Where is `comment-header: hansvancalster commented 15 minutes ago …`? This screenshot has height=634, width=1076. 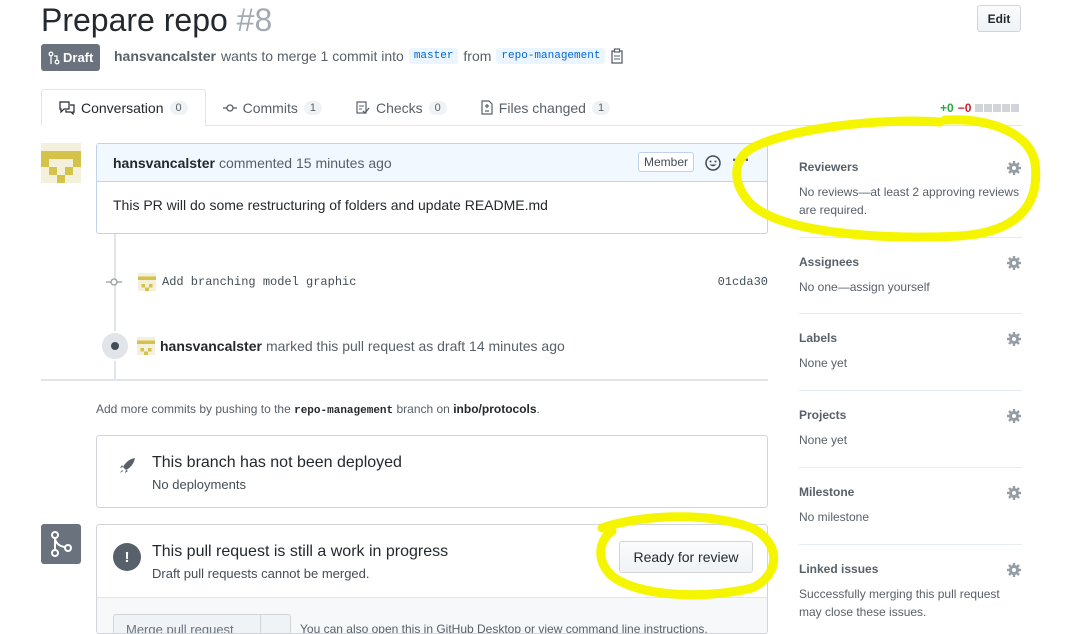
comment-header: hansvancalster commented 15 minutes ago … is located at coordinates (432, 163).